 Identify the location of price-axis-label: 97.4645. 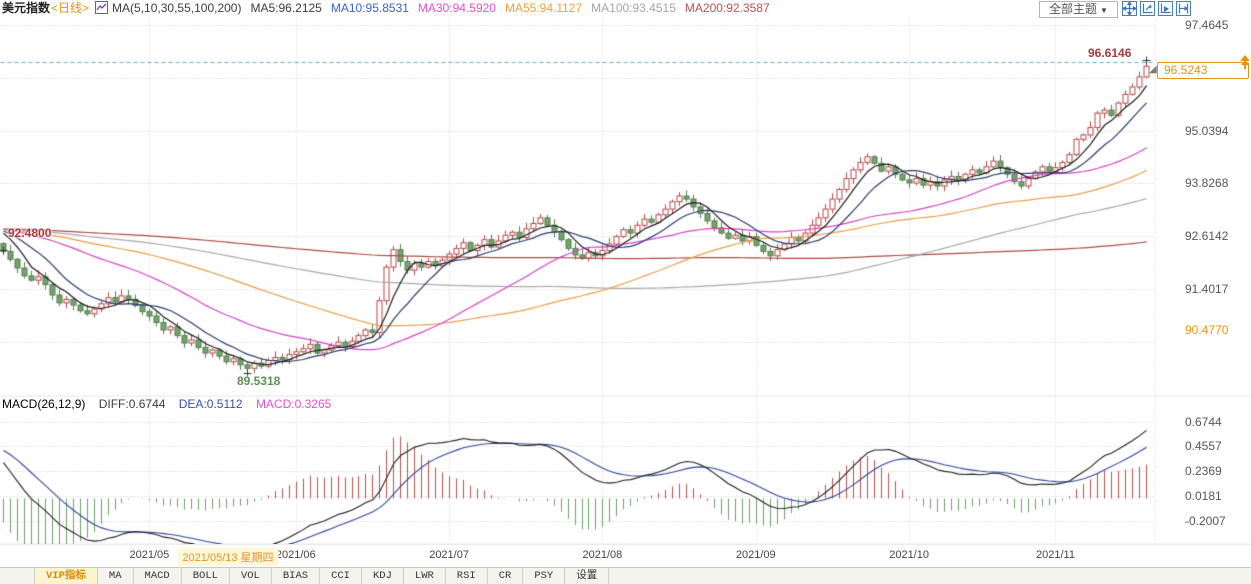
(1207, 24).